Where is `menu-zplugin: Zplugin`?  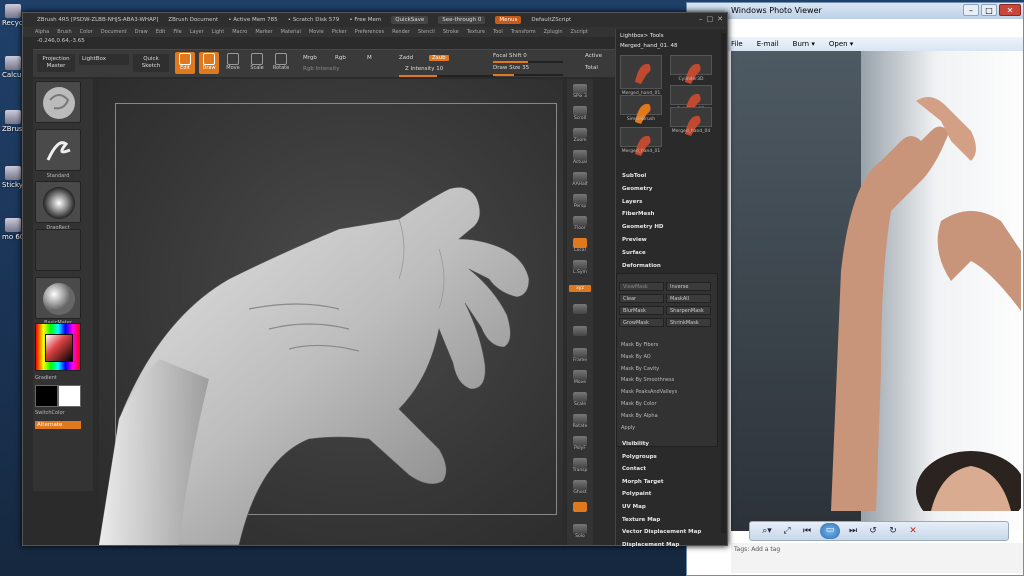
menu-zplugin: Zplugin is located at coordinates (553, 32).